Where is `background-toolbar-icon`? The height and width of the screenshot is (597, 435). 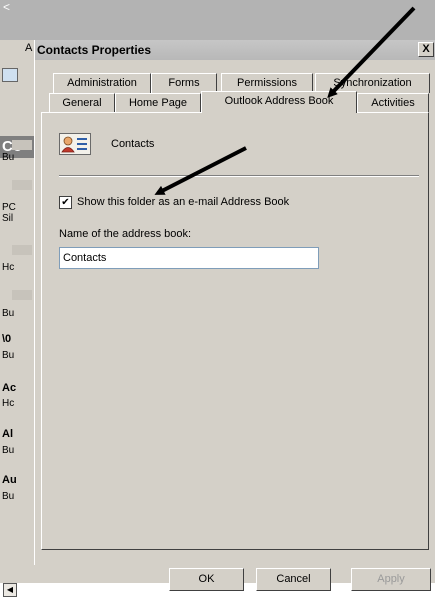 background-toolbar-icon is located at coordinates (10, 75).